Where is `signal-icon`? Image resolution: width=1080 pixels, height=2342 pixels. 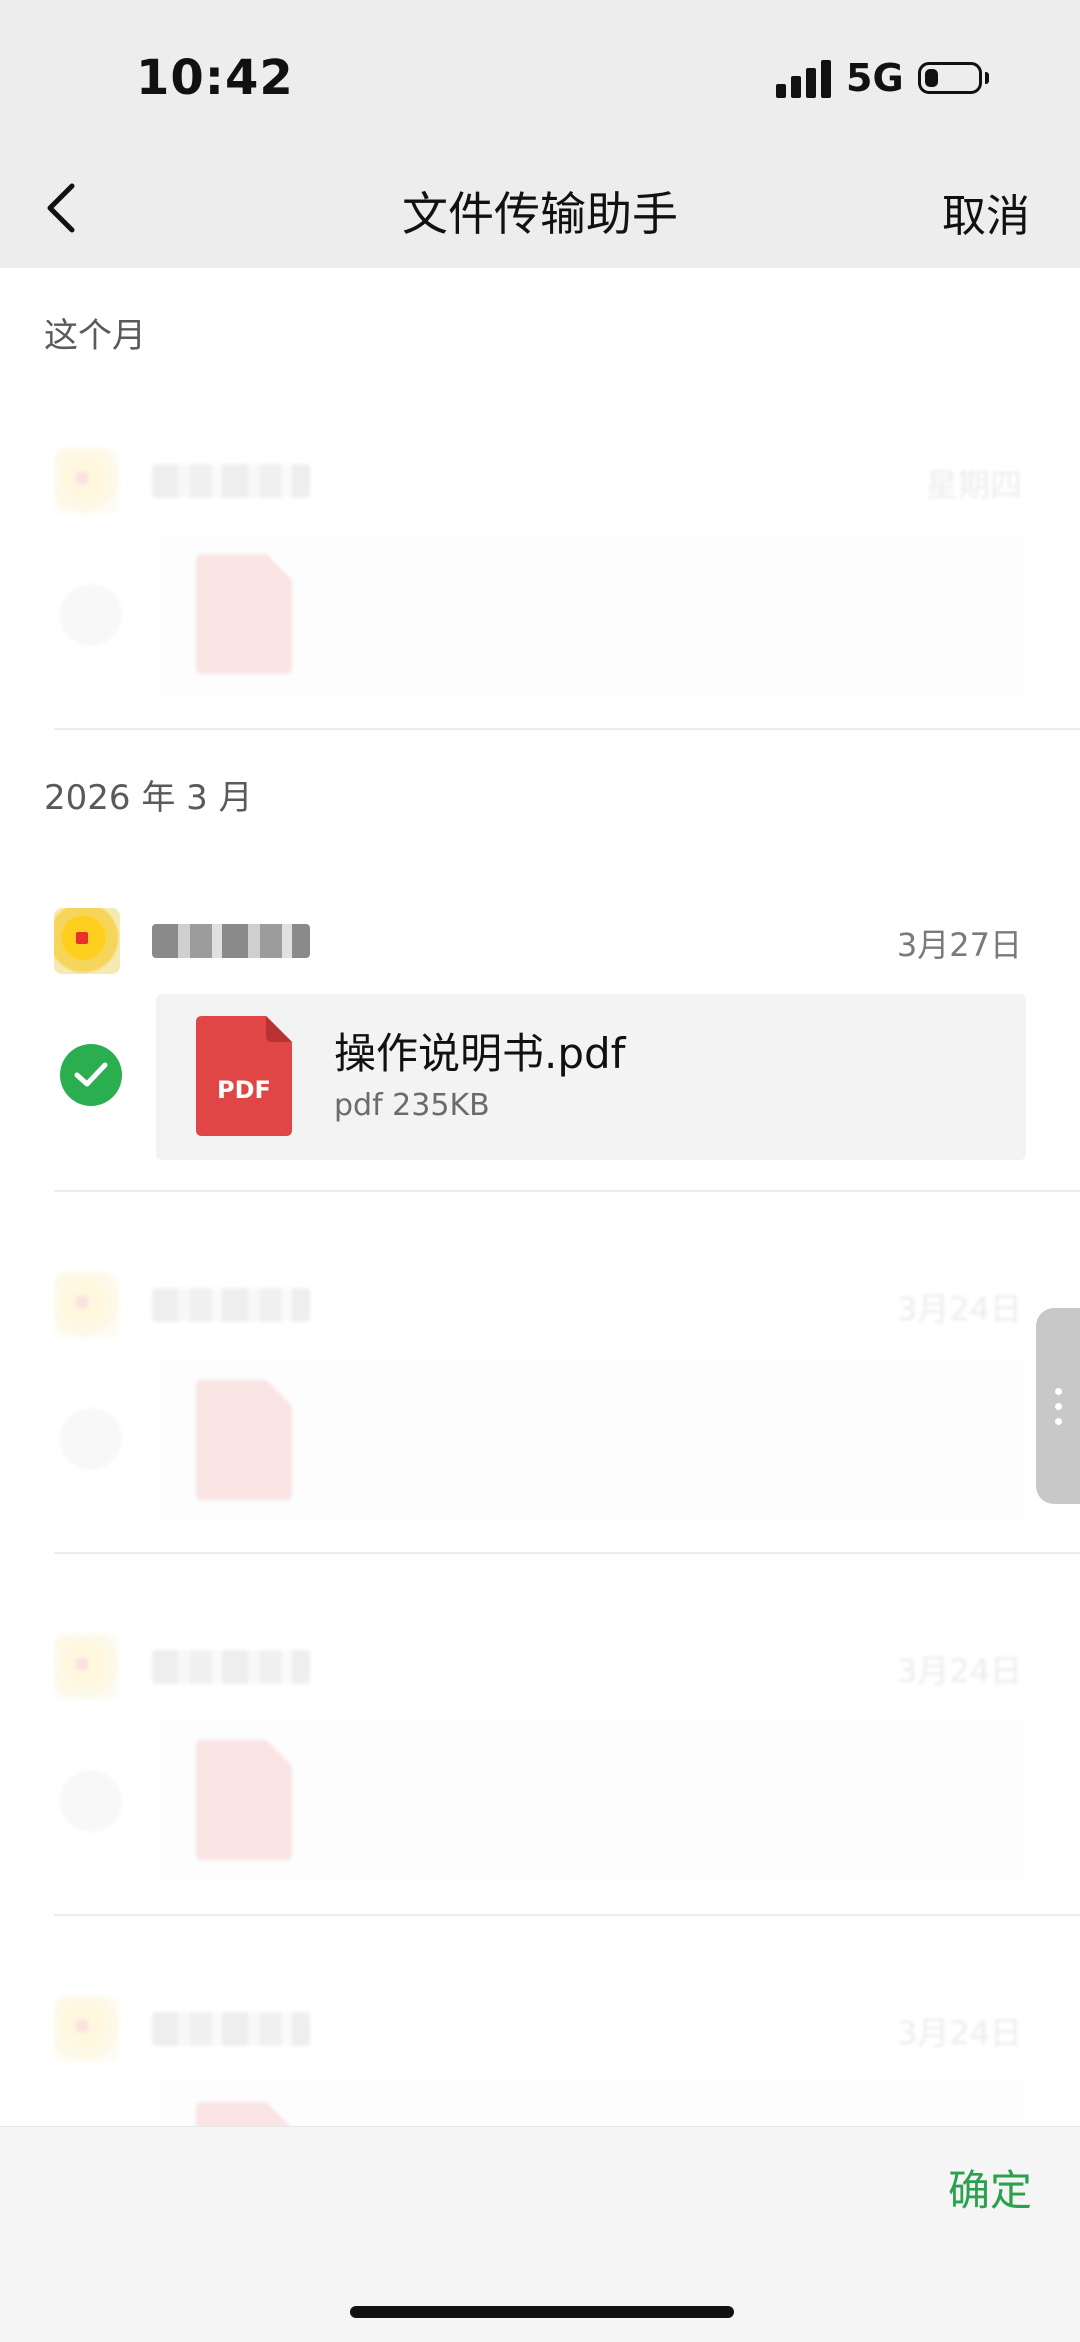 signal-icon is located at coordinates (804, 79).